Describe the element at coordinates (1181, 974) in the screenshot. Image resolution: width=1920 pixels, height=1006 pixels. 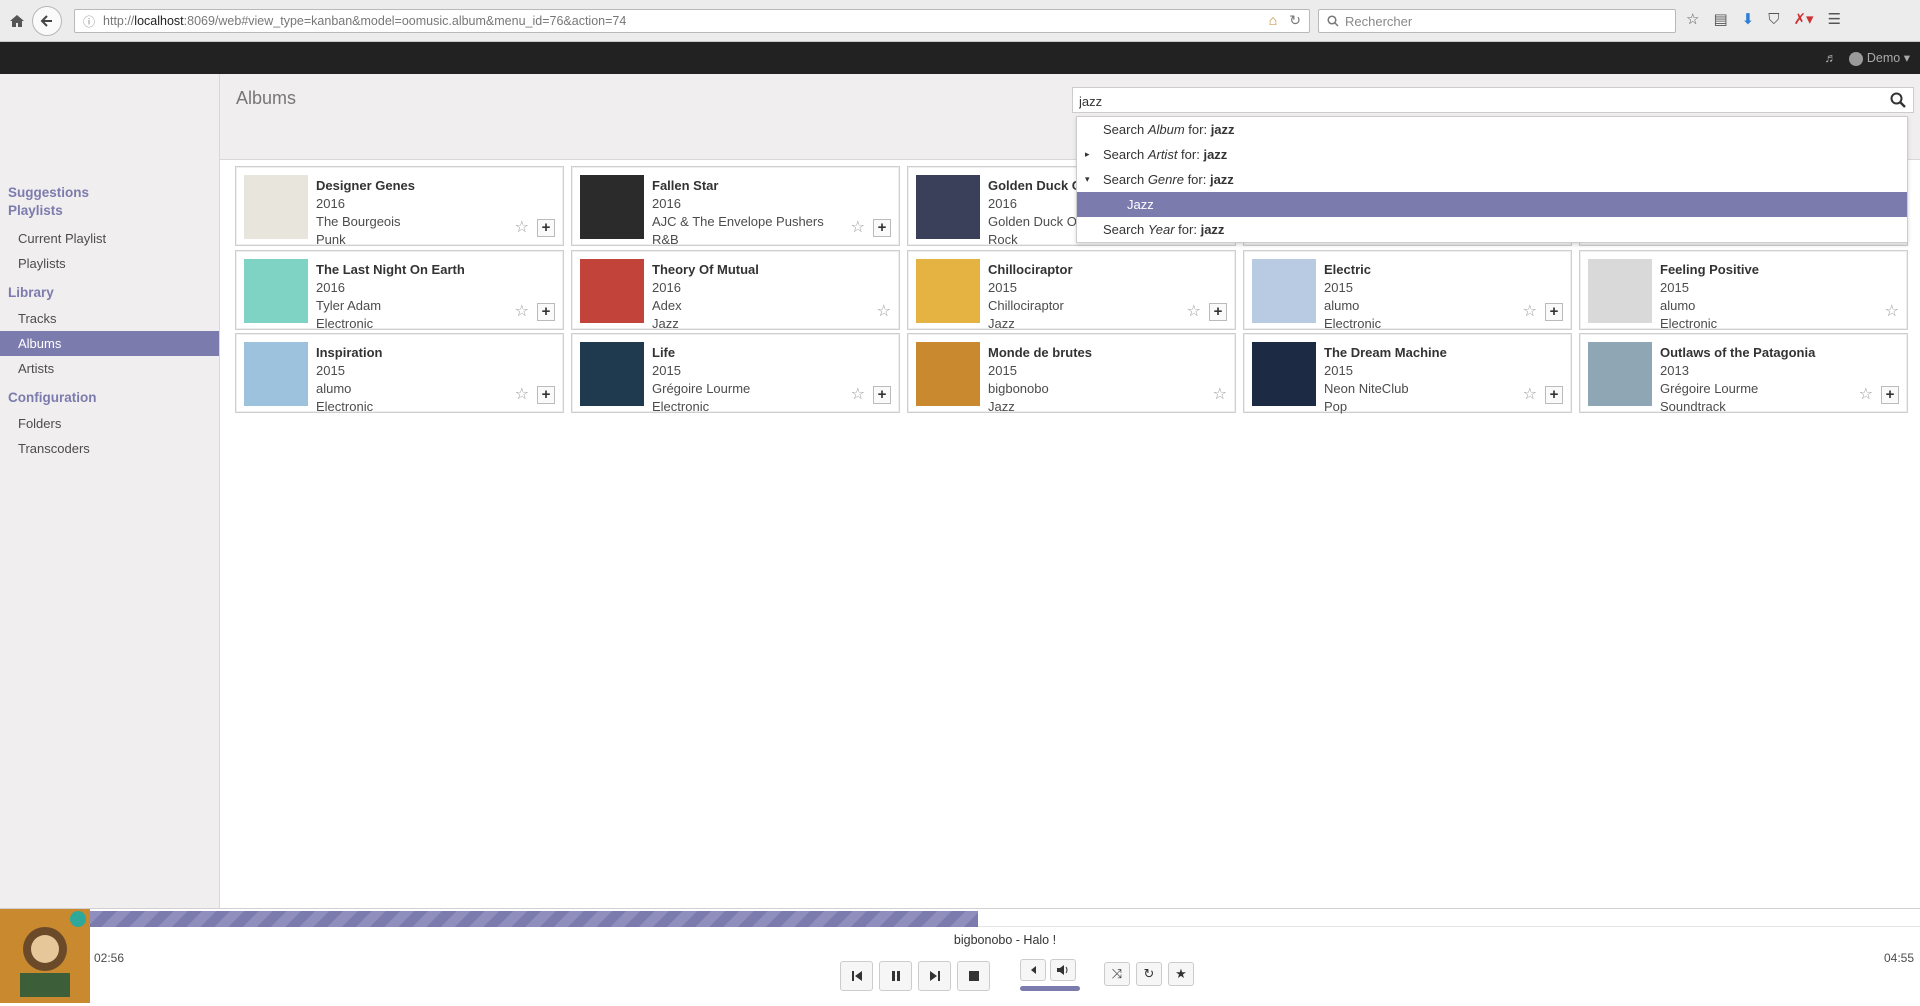
I see `favorite-button: ★` at that location.